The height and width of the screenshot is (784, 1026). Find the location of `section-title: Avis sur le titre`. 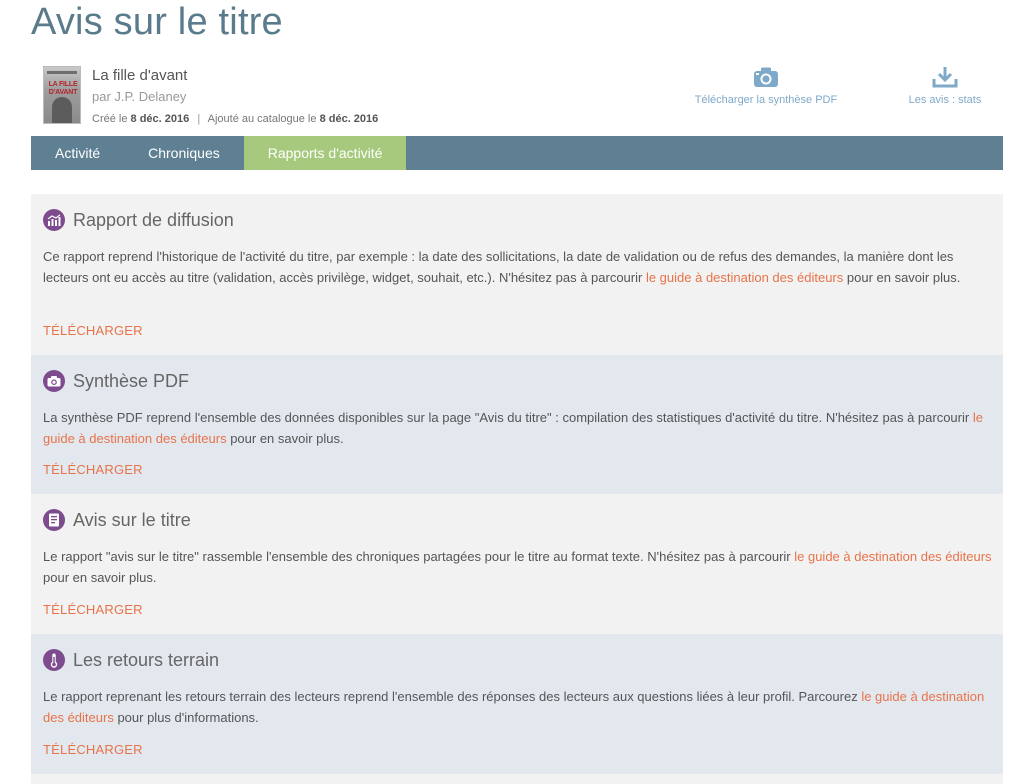

section-title: Avis sur le titre is located at coordinates (132, 519).